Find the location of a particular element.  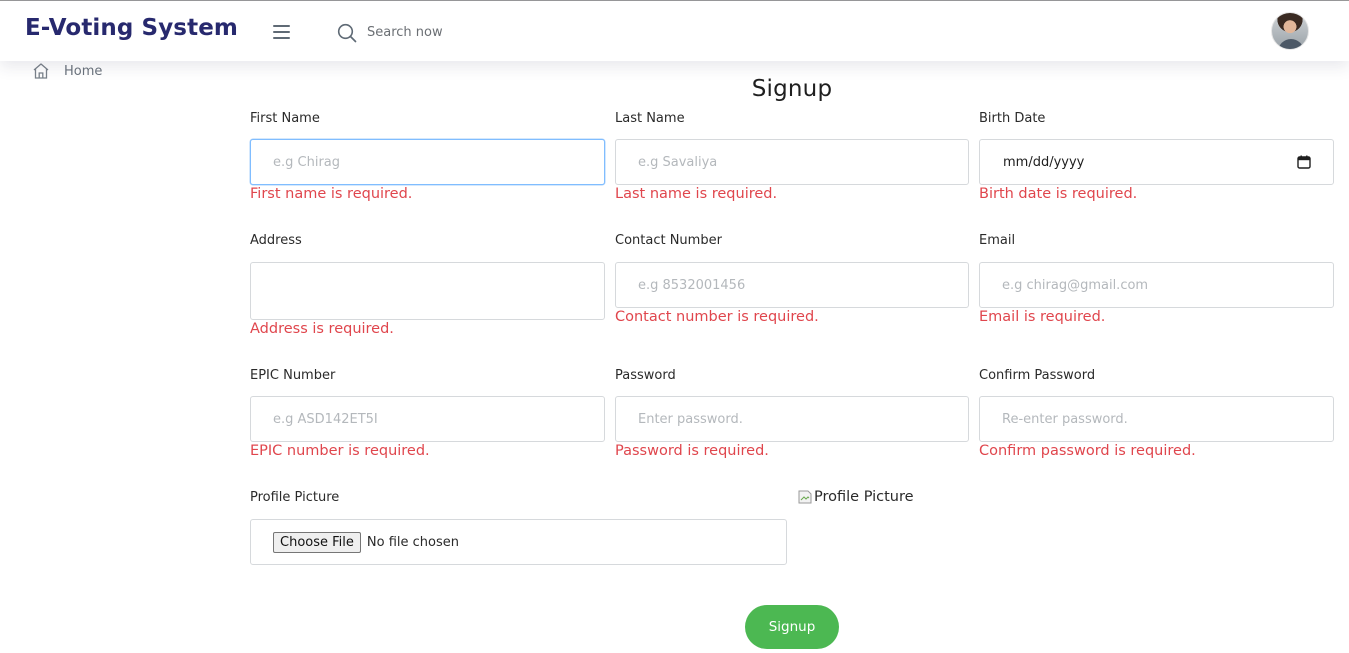

address-label: Address is located at coordinates (276, 240).